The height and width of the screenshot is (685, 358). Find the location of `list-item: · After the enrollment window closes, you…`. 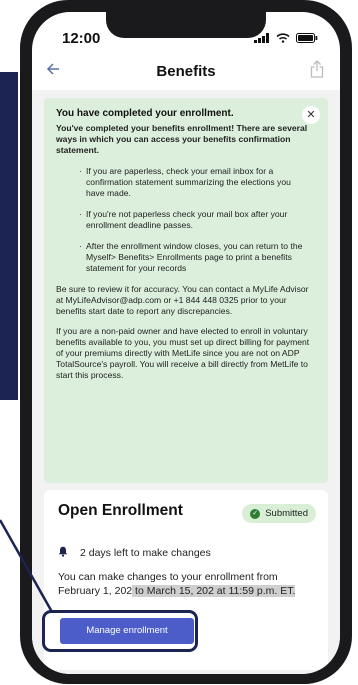

list-item: · After the enrollment window closes, you… is located at coordinates (193, 257).